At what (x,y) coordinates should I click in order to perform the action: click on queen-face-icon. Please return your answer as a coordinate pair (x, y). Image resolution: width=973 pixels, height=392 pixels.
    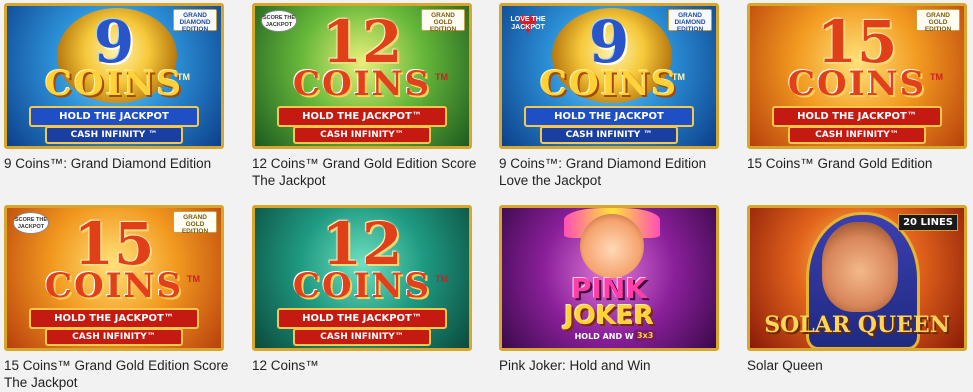
    Looking at the image, I should click on (860, 267).